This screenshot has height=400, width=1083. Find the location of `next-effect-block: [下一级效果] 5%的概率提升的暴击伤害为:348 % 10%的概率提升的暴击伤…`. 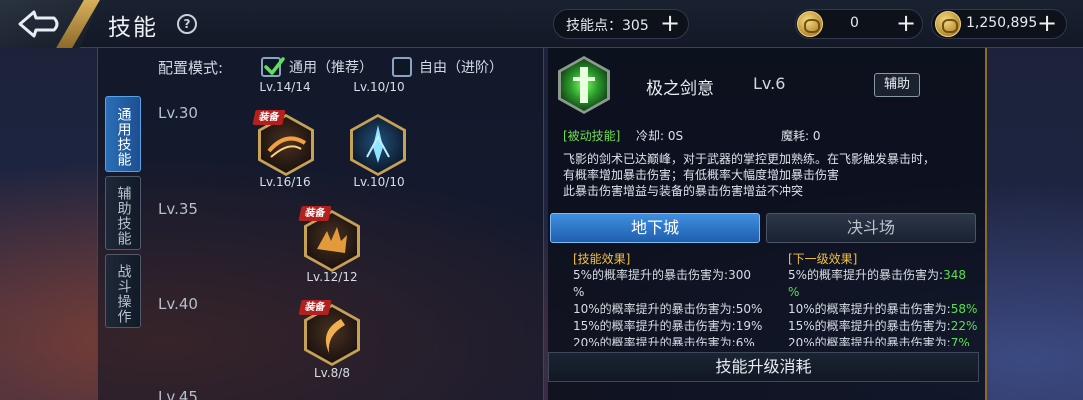

next-effect-block: [下一级效果] 5%的概率提升的暴击伤害为:348 % 10%的概率提升的暴击伤… is located at coordinates (885, 298).